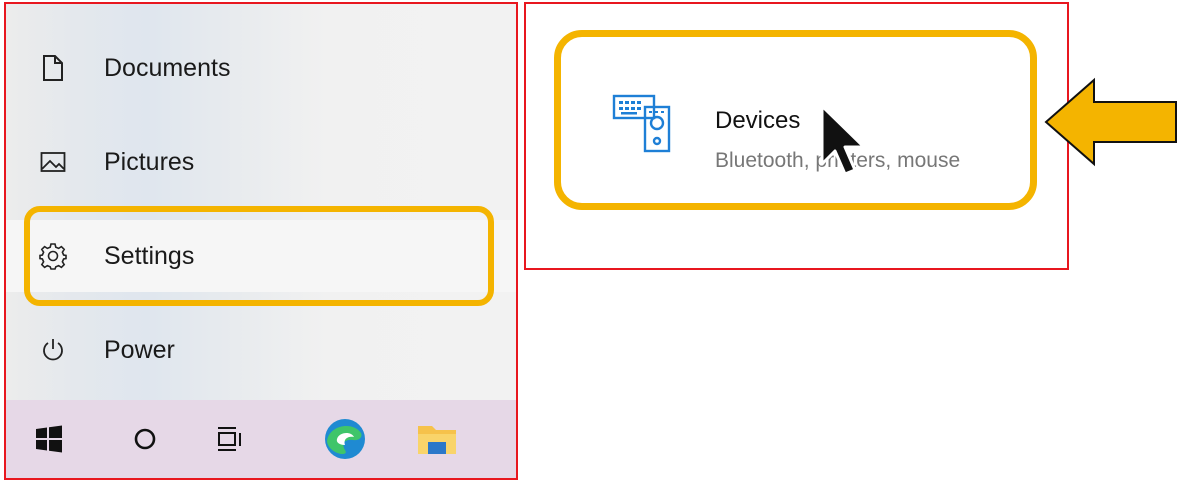 This screenshot has height=482, width=1185. What do you see at coordinates (53, 162) in the screenshot?
I see `pictures-icon` at bounding box center [53, 162].